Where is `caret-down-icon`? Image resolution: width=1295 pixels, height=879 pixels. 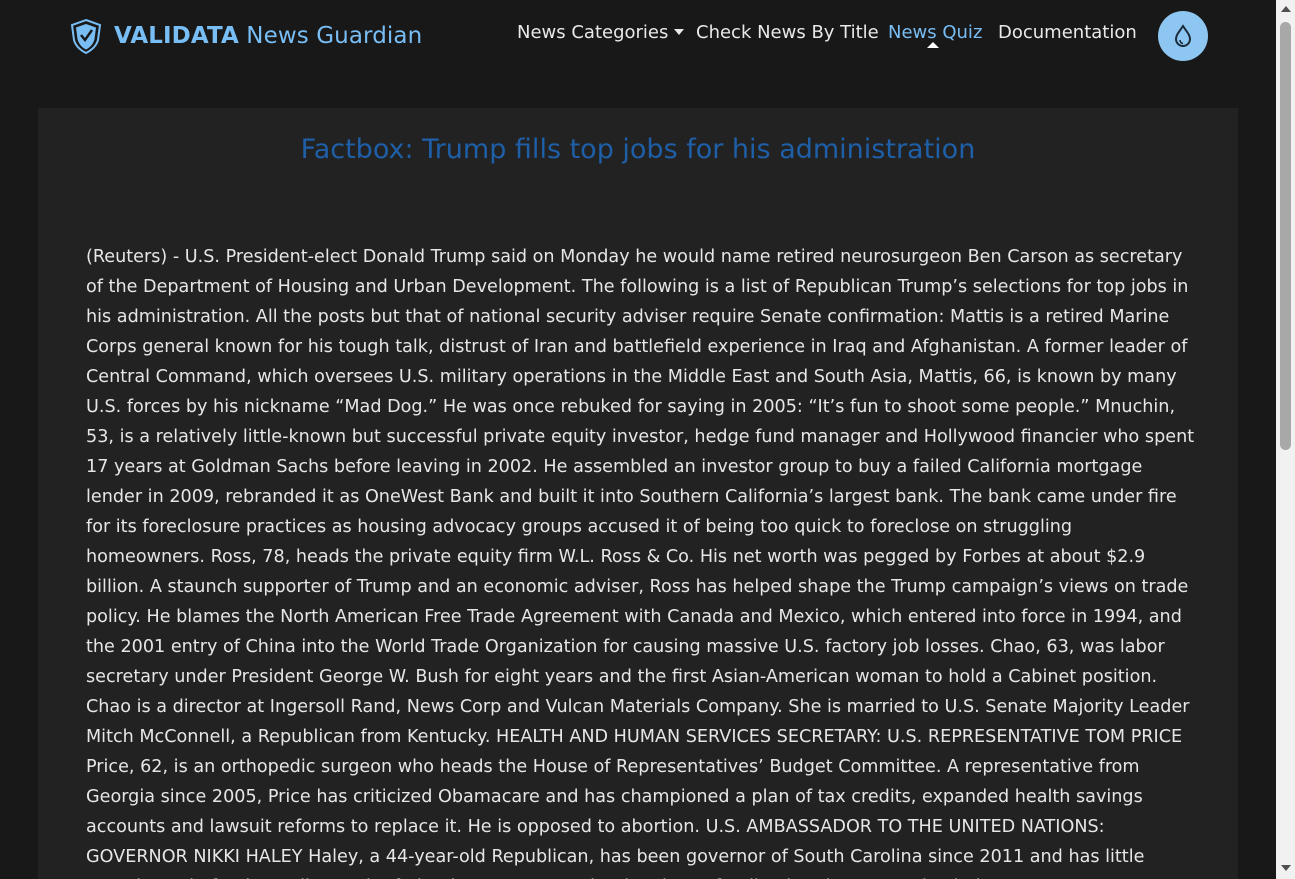 caret-down-icon is located at coordinates (679, 32).